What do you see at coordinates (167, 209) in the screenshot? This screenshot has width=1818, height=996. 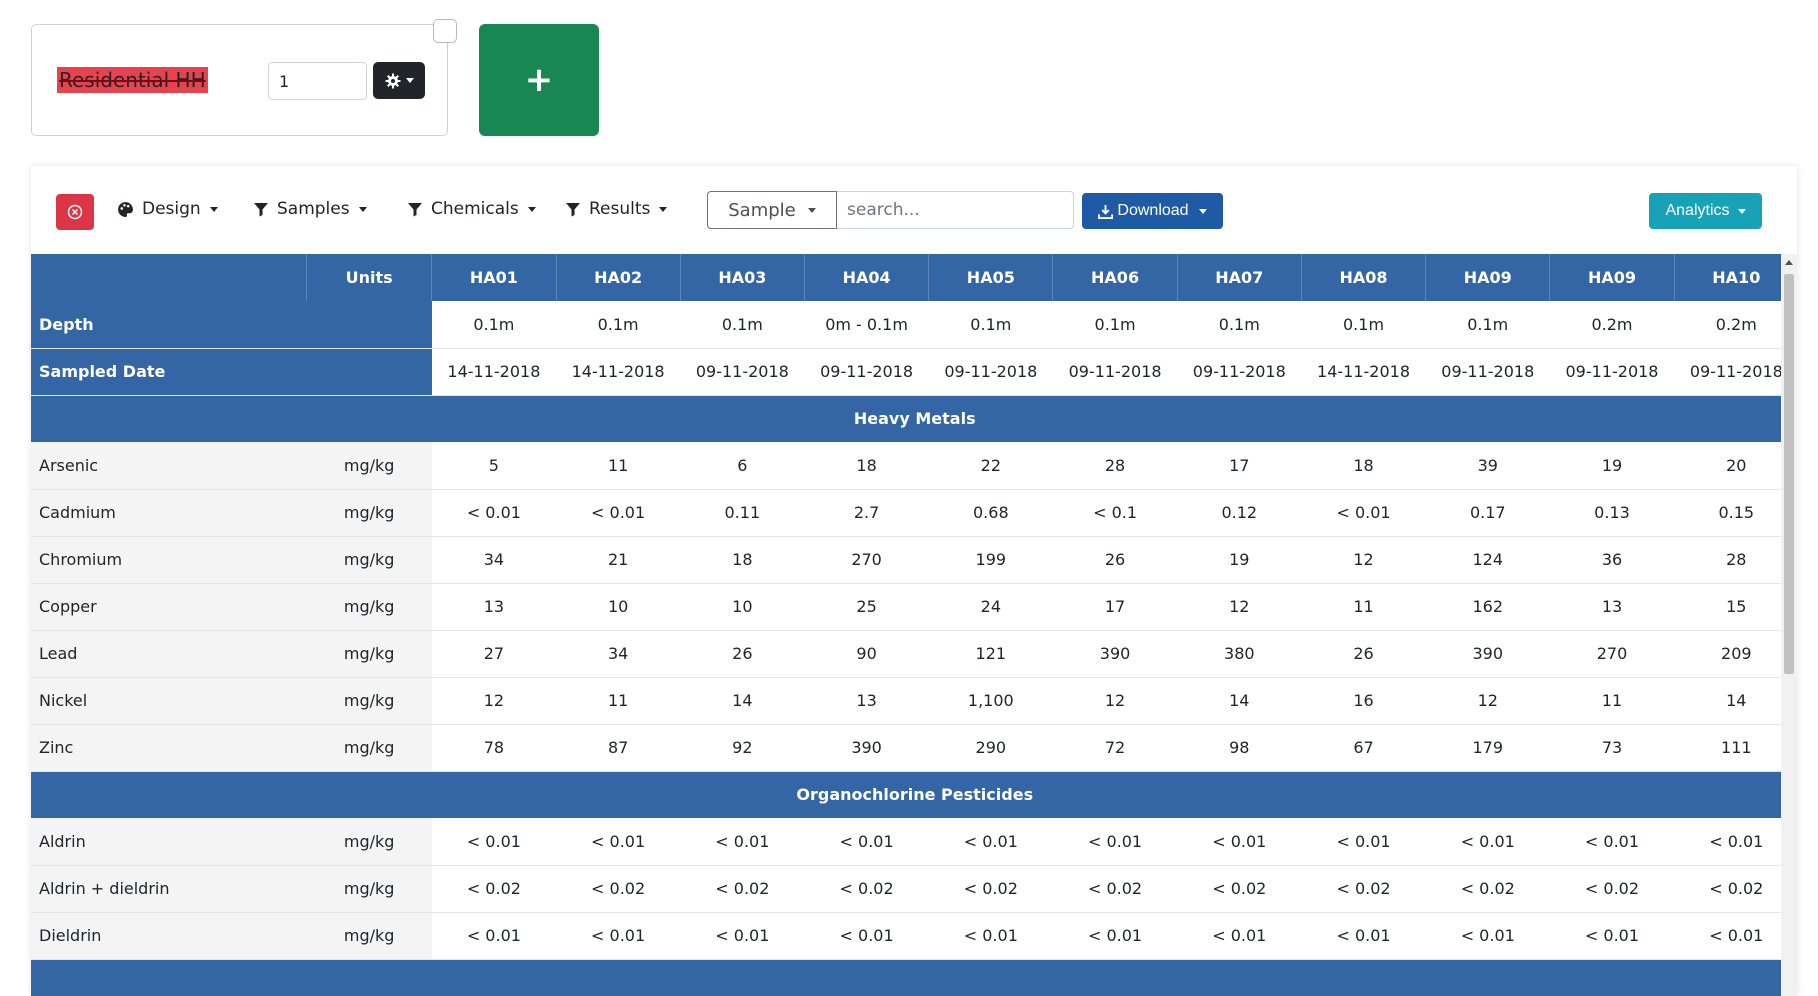 I see `design-dropdown: Design` at bounding box center [167, 209].